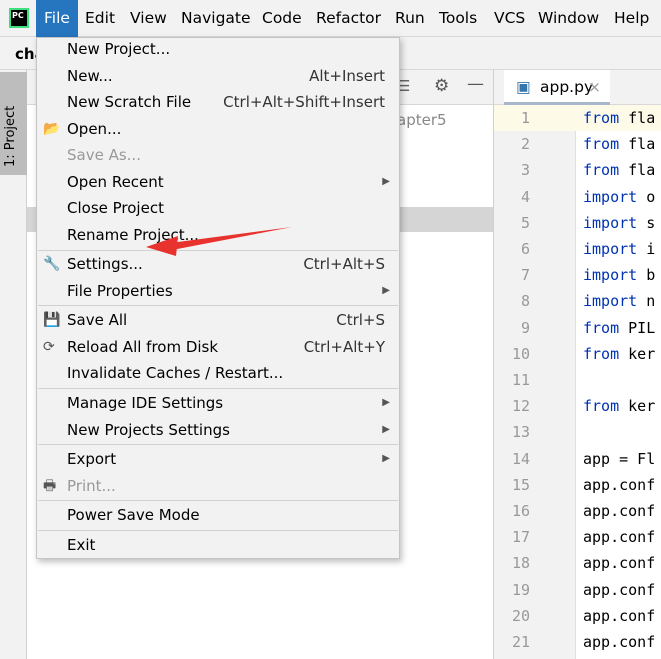 Image resolution: width=661 pixels, height=659 pixels. What do you see at coordinates (360, 320) in the screenshot?
I see `shortcut: Ctrl+S` at bounding box center [360, 320].